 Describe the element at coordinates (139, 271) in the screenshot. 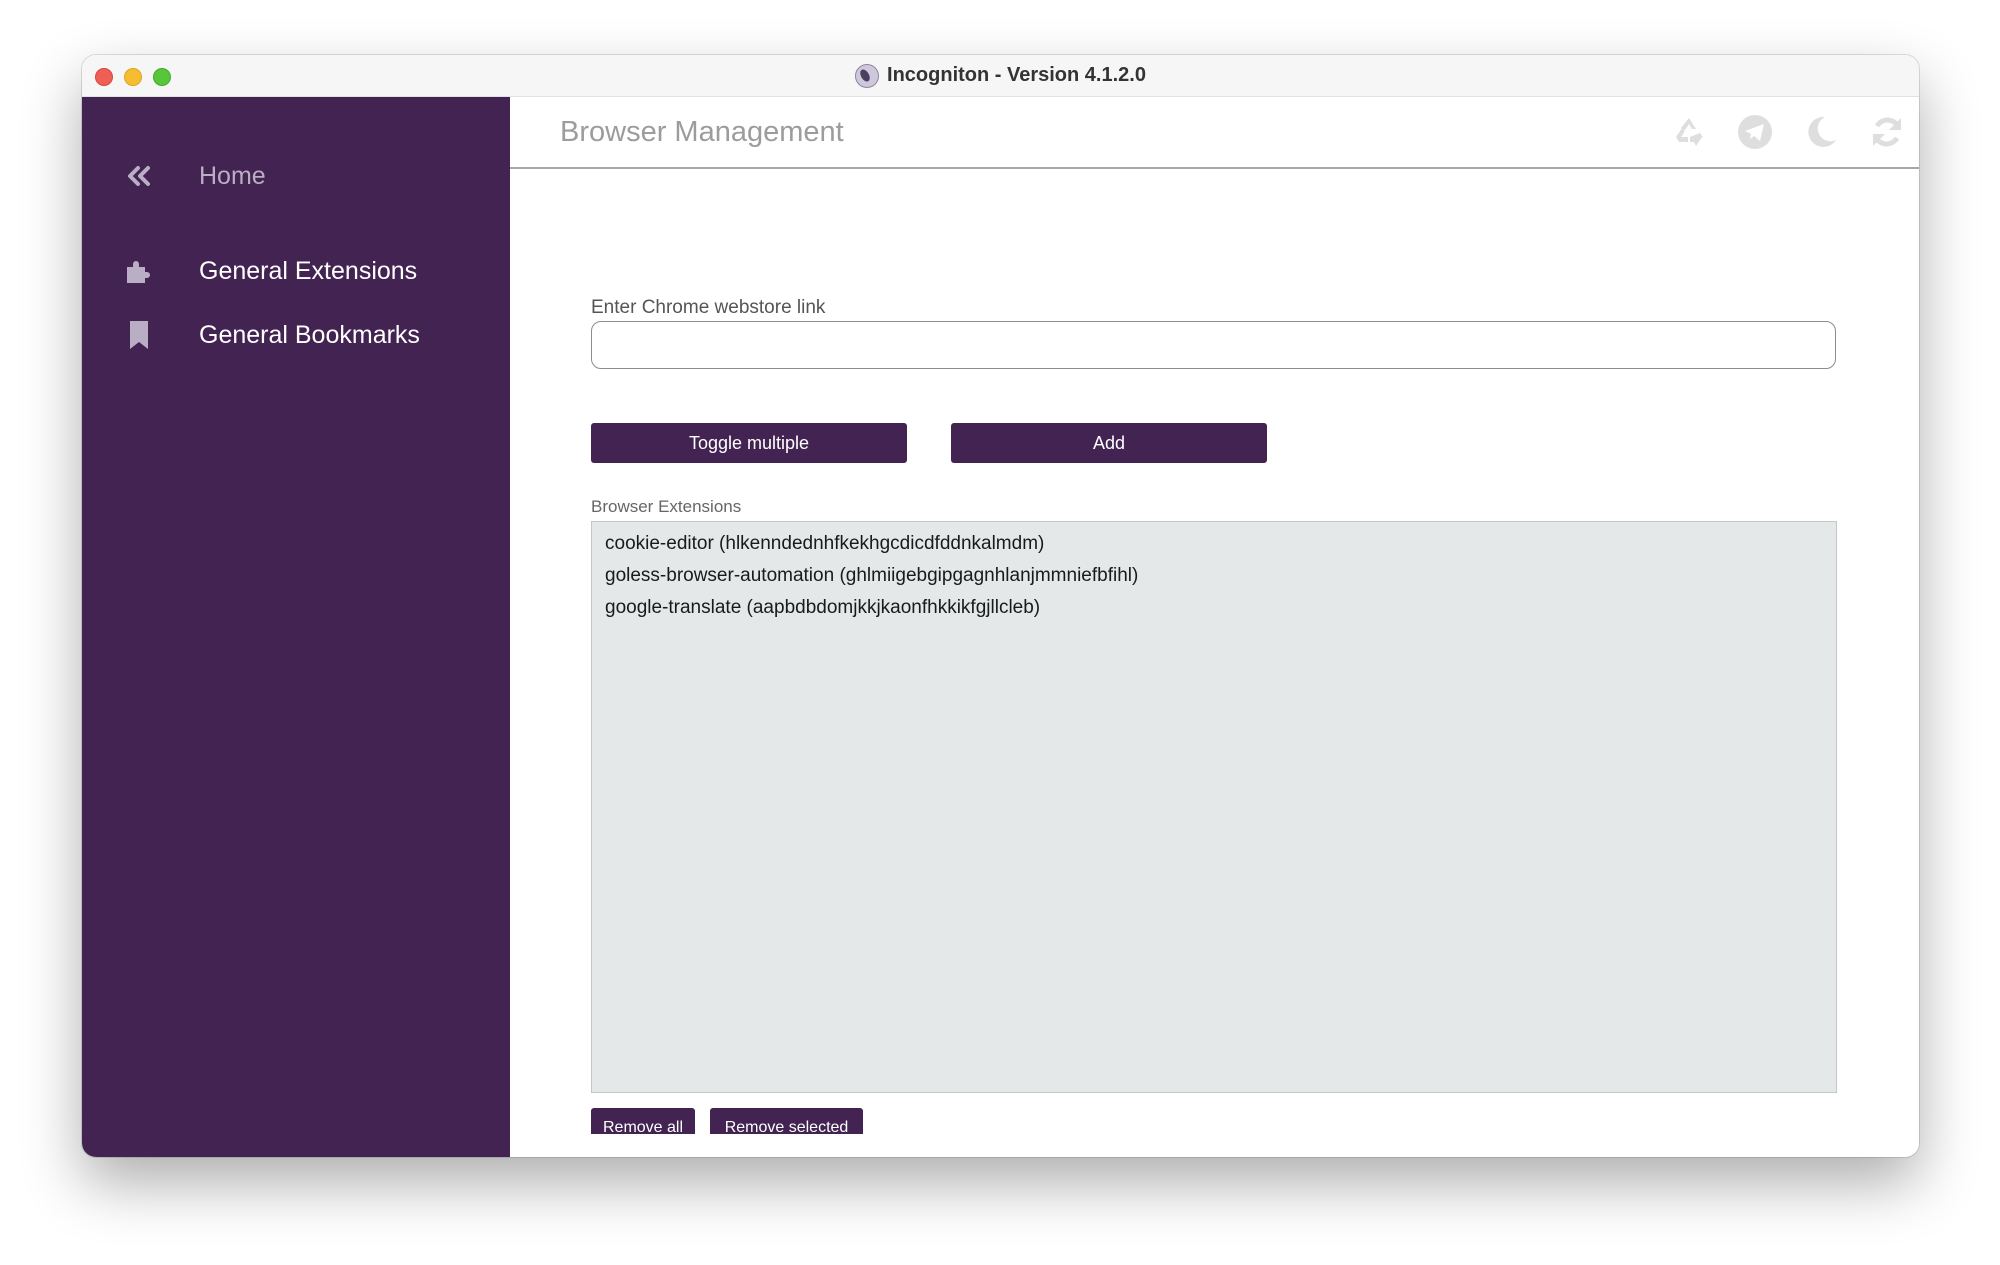

I see `puzzle-icon` at that location.